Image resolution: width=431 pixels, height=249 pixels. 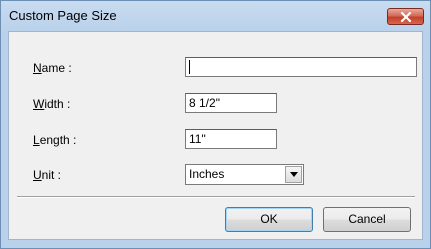 What do you see at coordinates (47, 175) in the screenshot?
I see `unit-label: Unit :` at bounding box center [47, 175].